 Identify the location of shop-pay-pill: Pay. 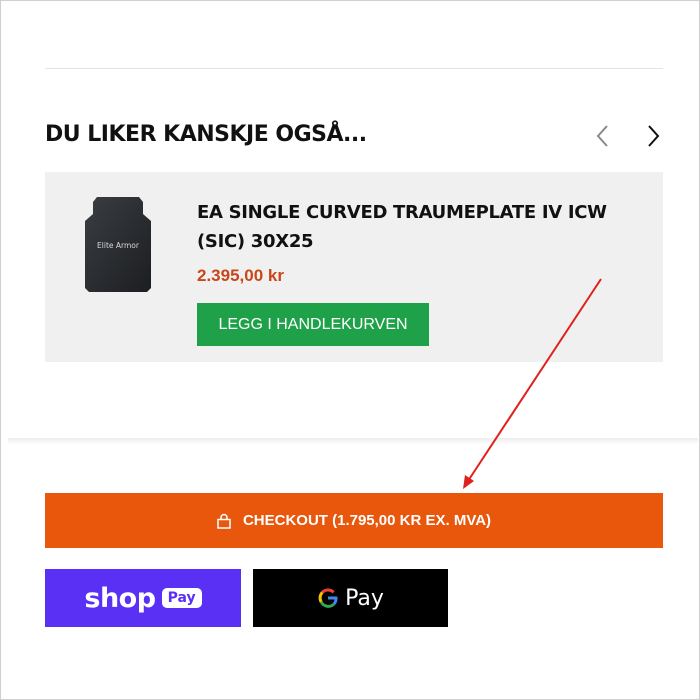
(181, 598).